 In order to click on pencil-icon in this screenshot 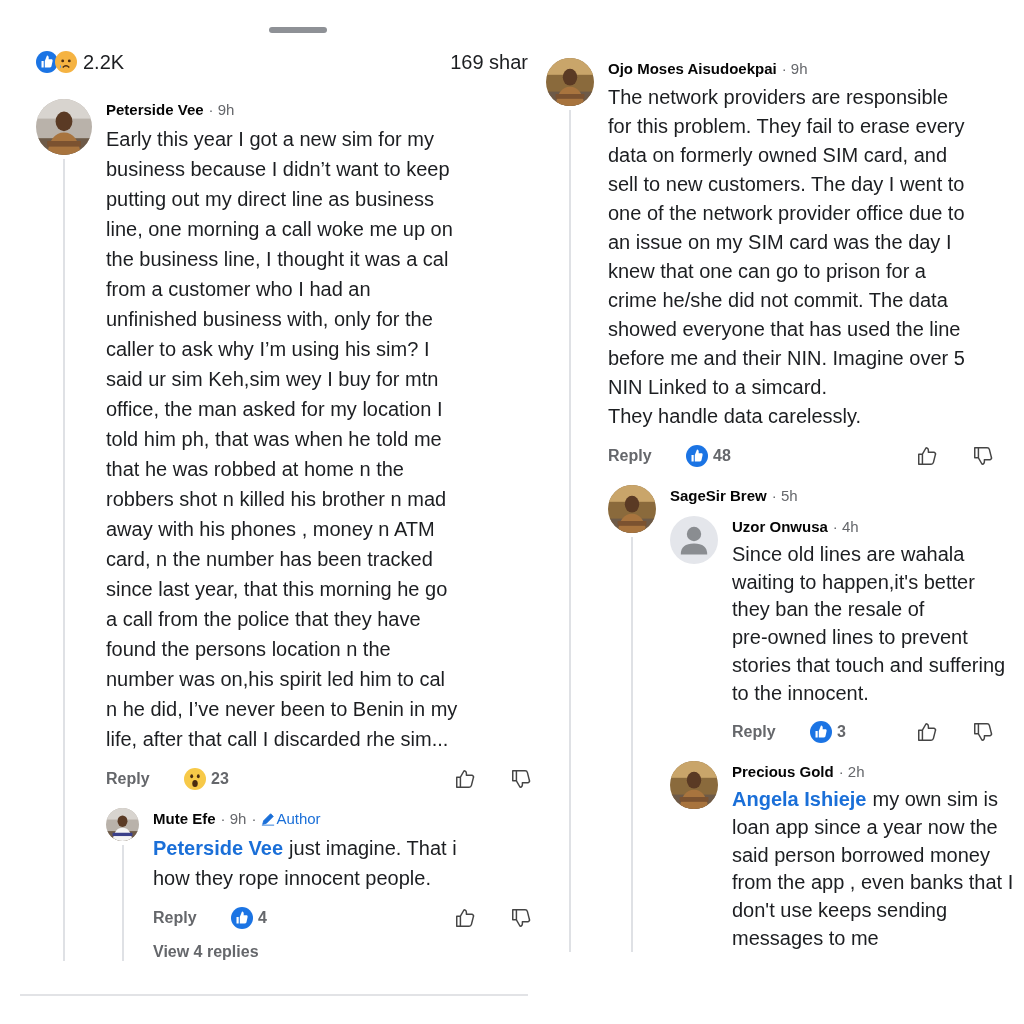, I will do `click(268, 818)`.